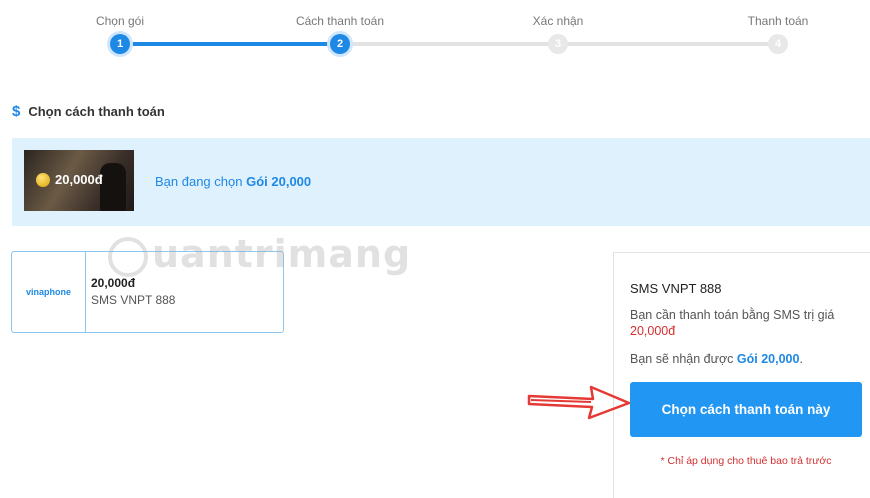  Describe the element at coordinates (682, 359) in the screenshot. I see `receive-prefix: Bạn sẽ nhận được` at that location.